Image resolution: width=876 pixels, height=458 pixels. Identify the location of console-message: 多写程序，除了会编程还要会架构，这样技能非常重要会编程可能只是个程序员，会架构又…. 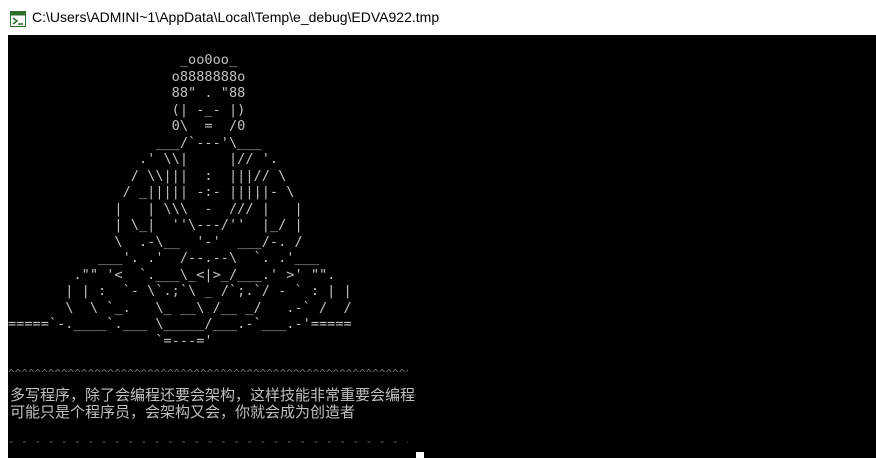
(213, 403).